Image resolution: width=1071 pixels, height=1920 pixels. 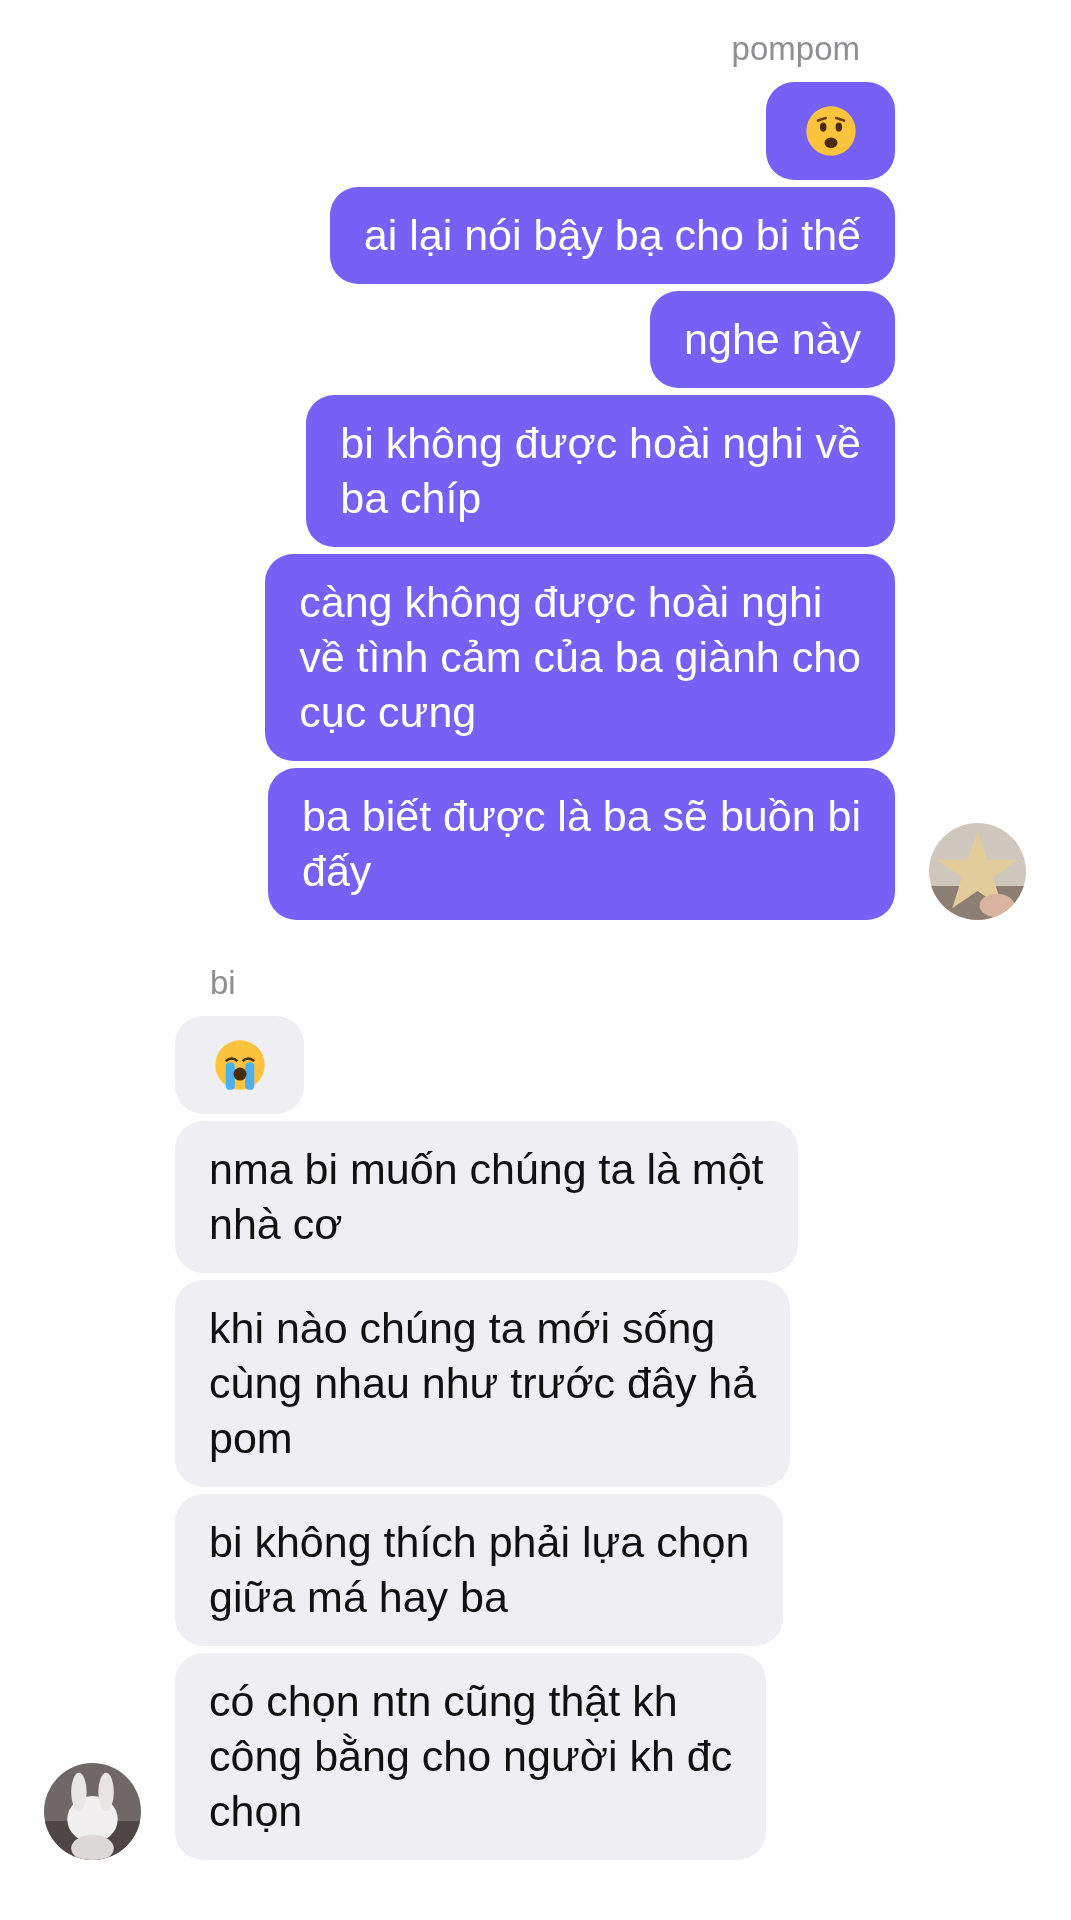 What do you see at coordinates (239, 1065) in the screenshot?
I see `crying-face-icon` at bounding box center [239, 1065].